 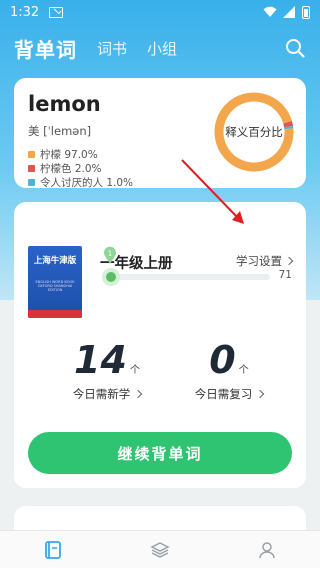 I want to click on tab-word-books: 词书, so click(x=112, y=48).